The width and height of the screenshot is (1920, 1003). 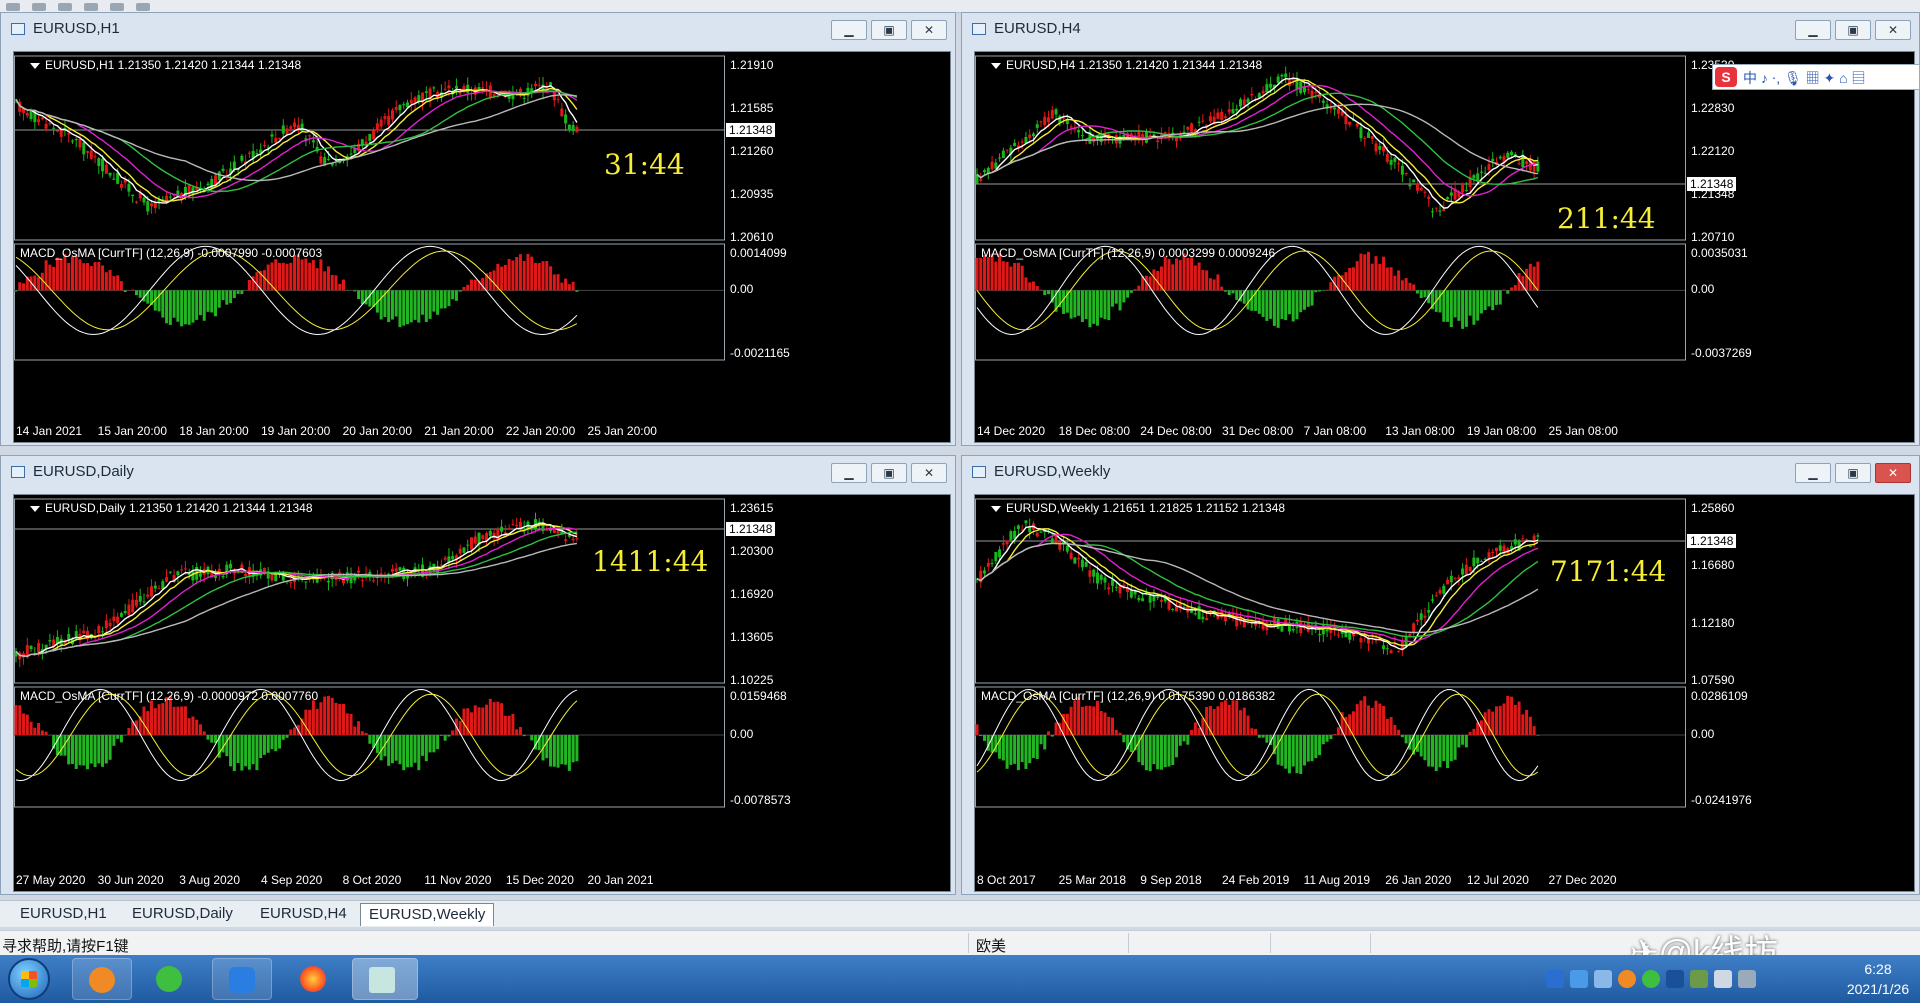 What do you see at coordinates (478, 28) in the screenshot?
I see `window-titlebar: EURUSD,H1 ▁ ▣ ✕` at bounding box center [478, 28].